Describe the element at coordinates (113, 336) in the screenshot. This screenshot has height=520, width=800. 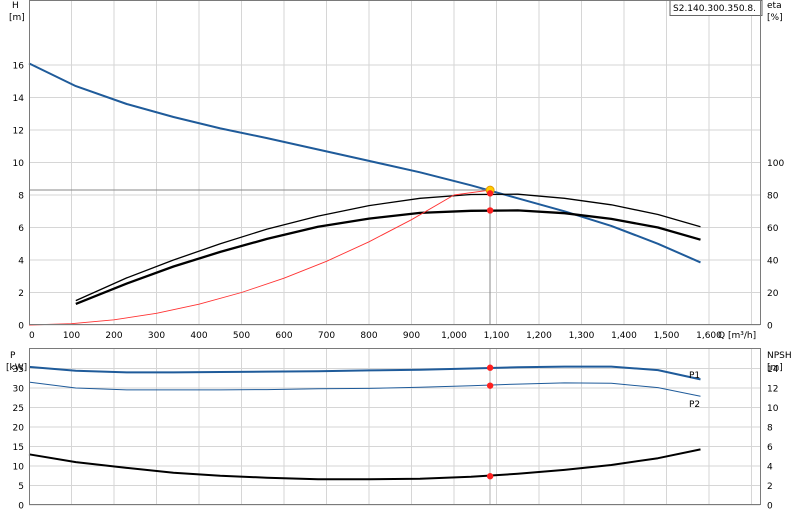
I see `x-tick-label: 200` at that location.